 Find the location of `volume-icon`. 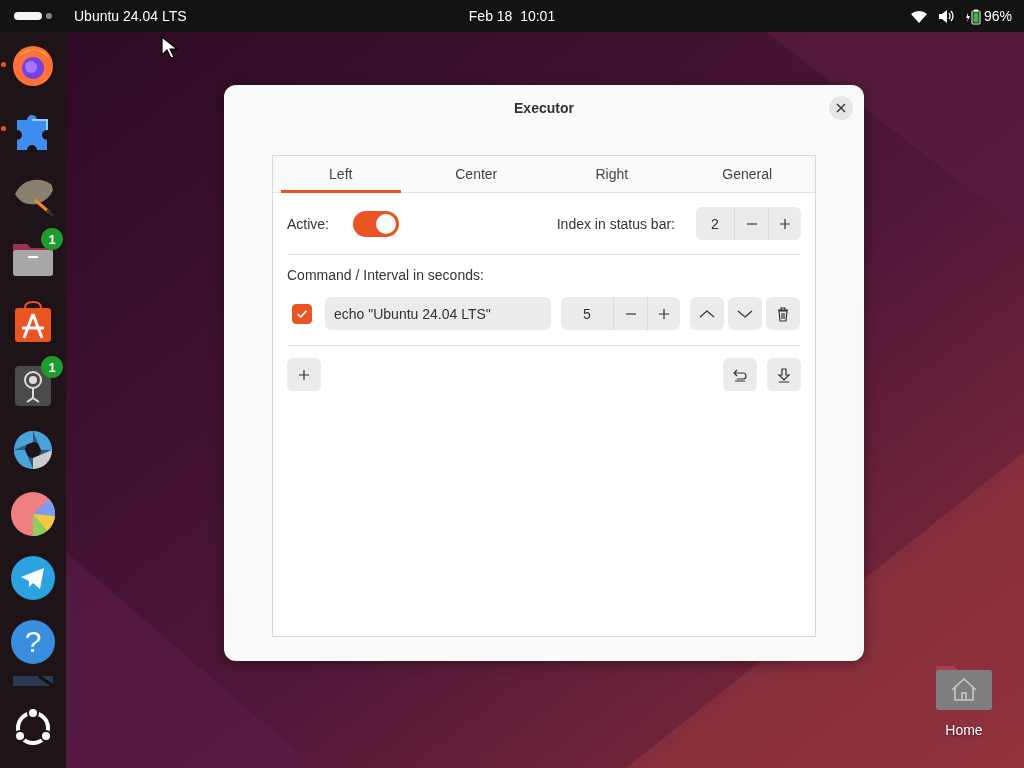

volume-icon is located at coordinates (946, 16).